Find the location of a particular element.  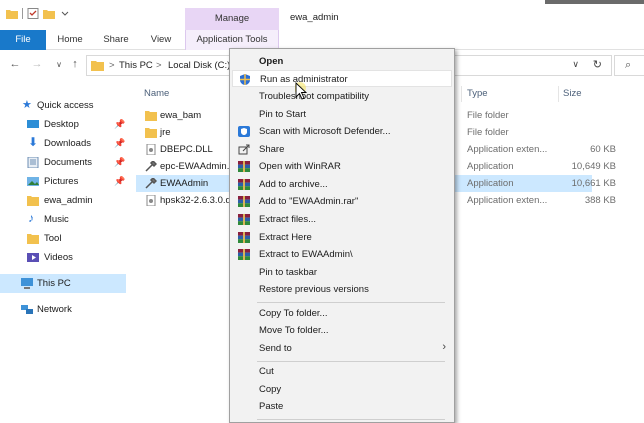

search-box: ⌕ is located at coordinates (629, 65).